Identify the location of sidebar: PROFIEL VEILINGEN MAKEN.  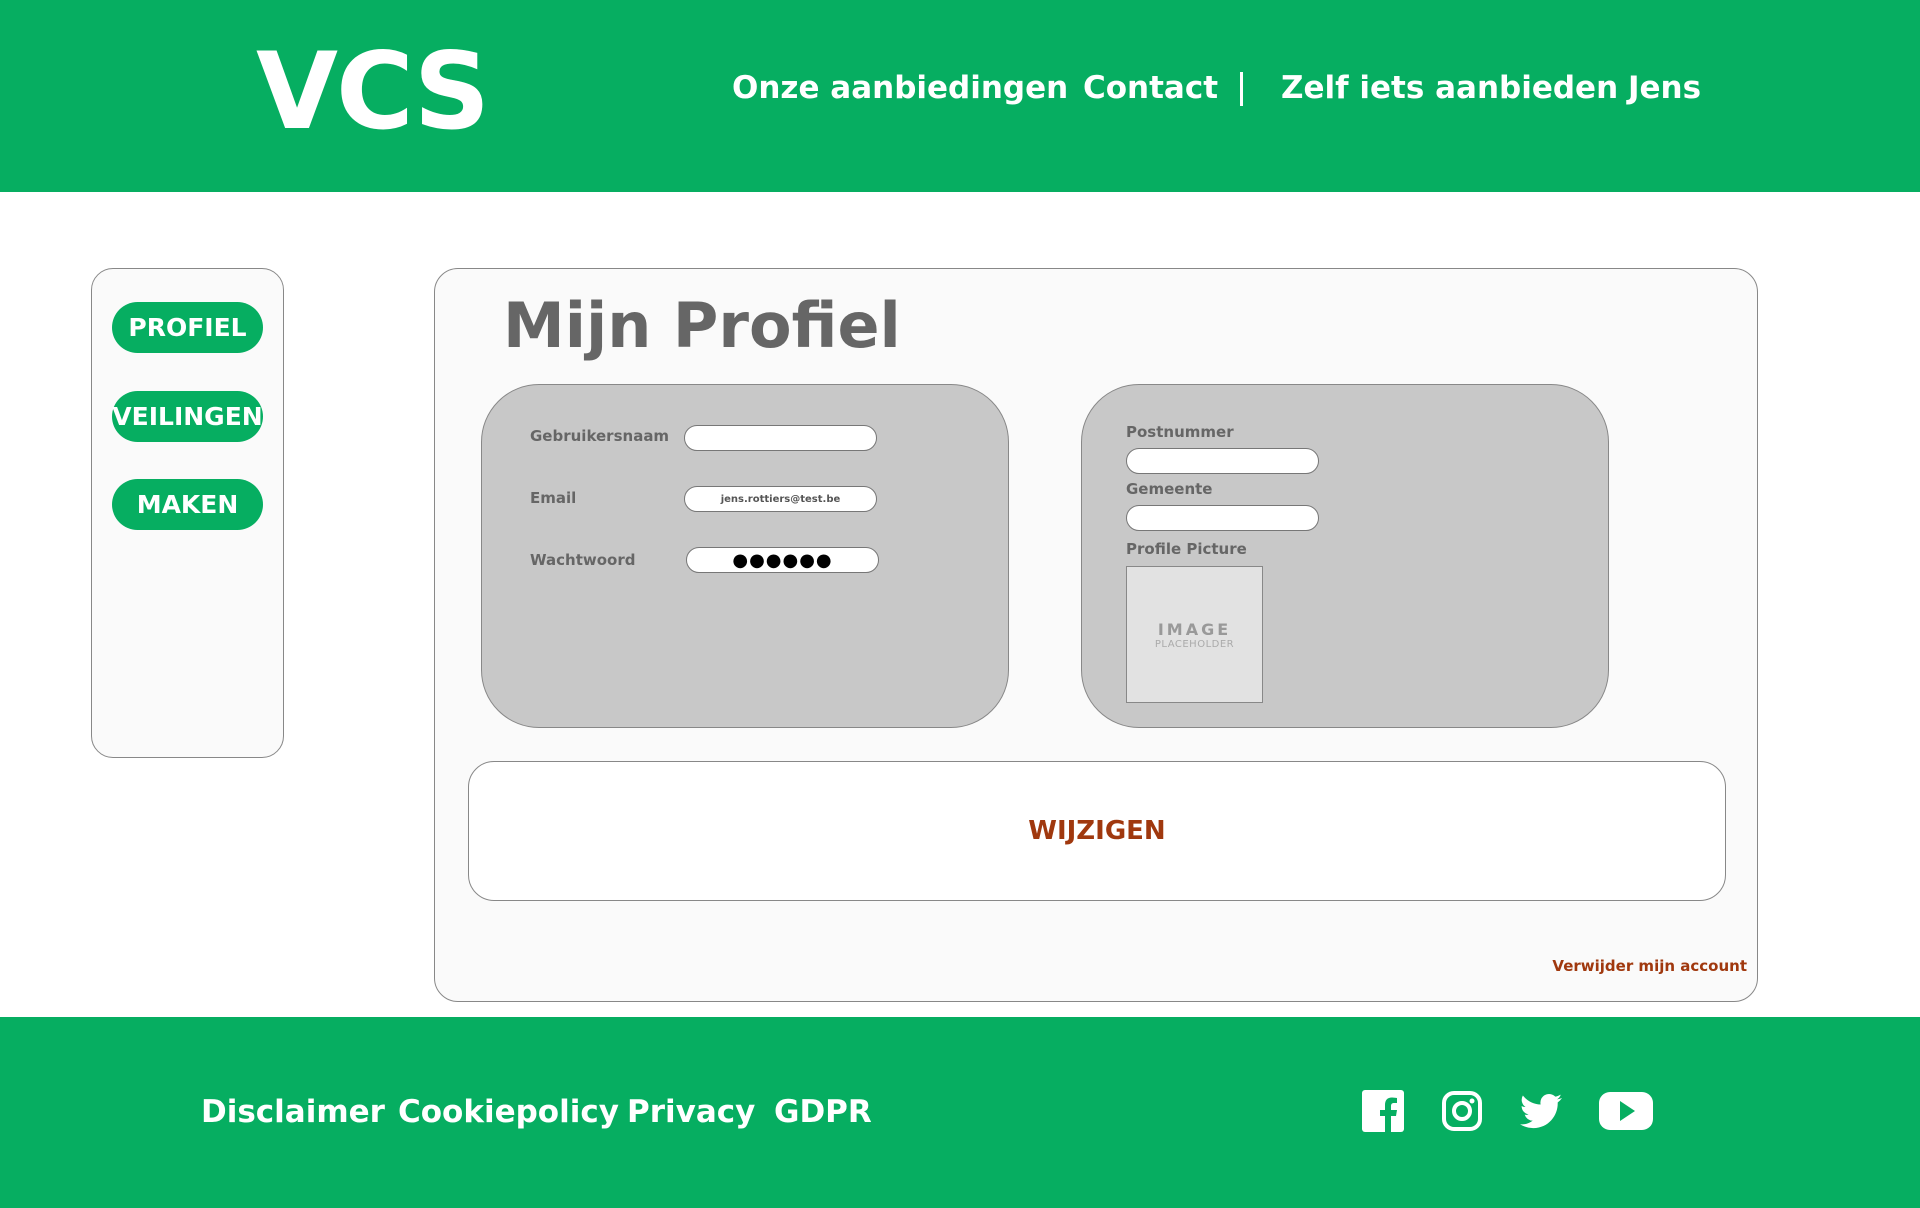
(187, 513).